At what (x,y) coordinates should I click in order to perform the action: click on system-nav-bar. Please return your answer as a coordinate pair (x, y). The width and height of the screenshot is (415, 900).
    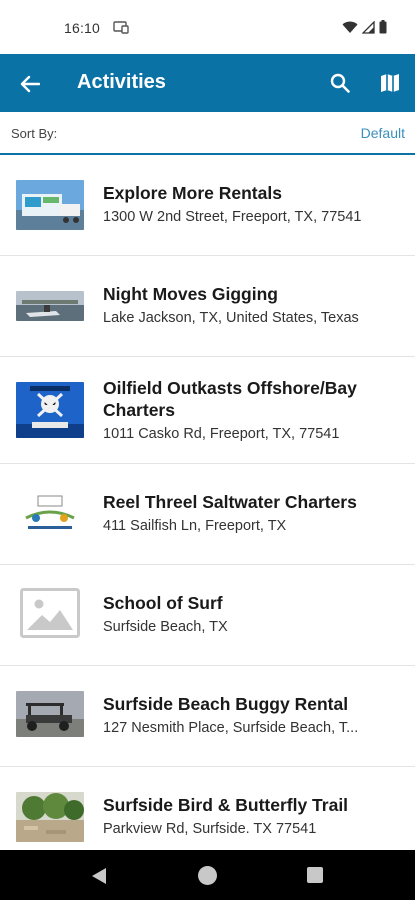
    Looking at the image, I should click on (207, 875).